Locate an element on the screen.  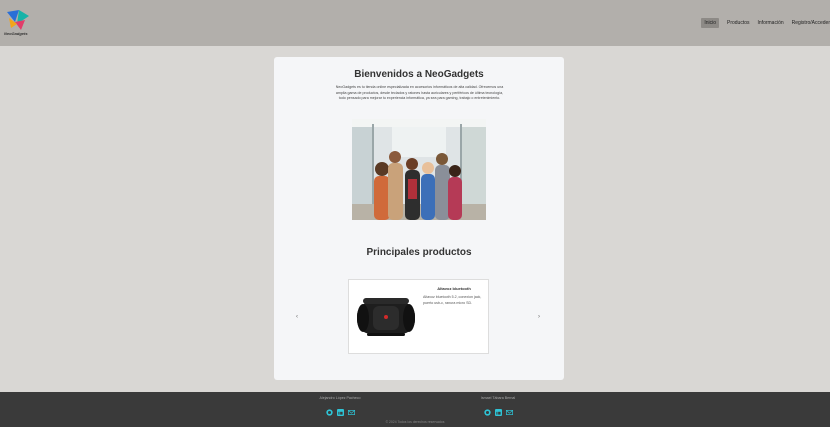
carousel-prev-icon: ‹ is located at coordinates (297, 317).